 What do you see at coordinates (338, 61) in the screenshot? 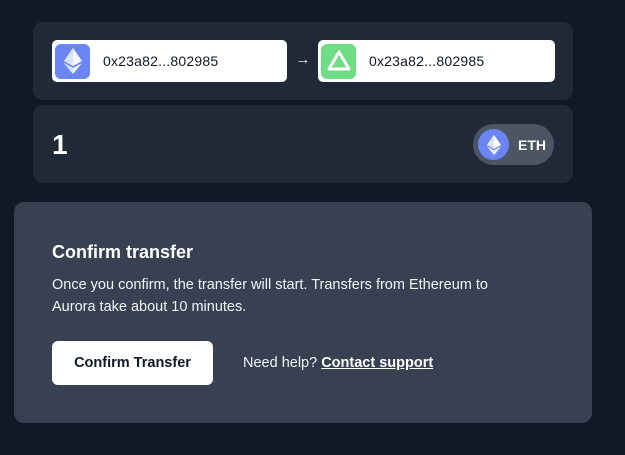
I see `aurora-icon` at bounding box center [338, 61].